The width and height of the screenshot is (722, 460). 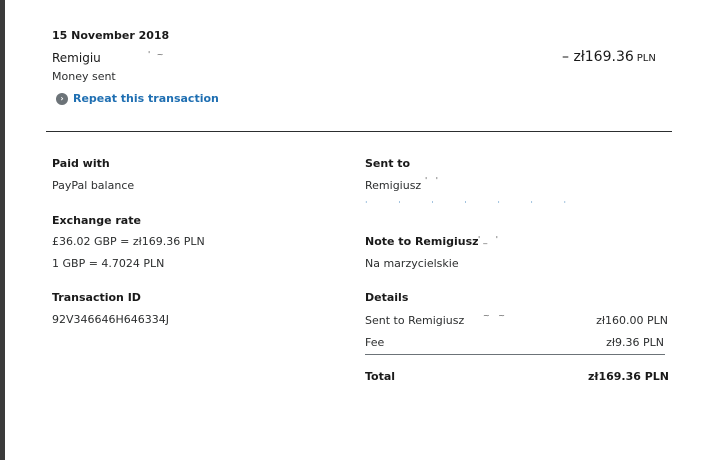 I want to click on sent-to-label: Sent to, so click(x=388, y=163).